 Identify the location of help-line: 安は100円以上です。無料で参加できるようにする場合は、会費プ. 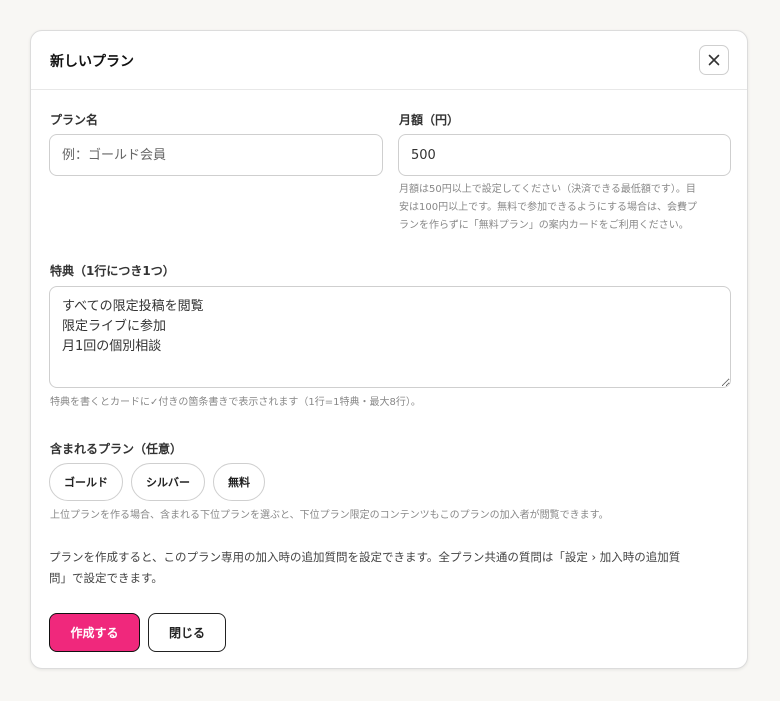
(548, 207).